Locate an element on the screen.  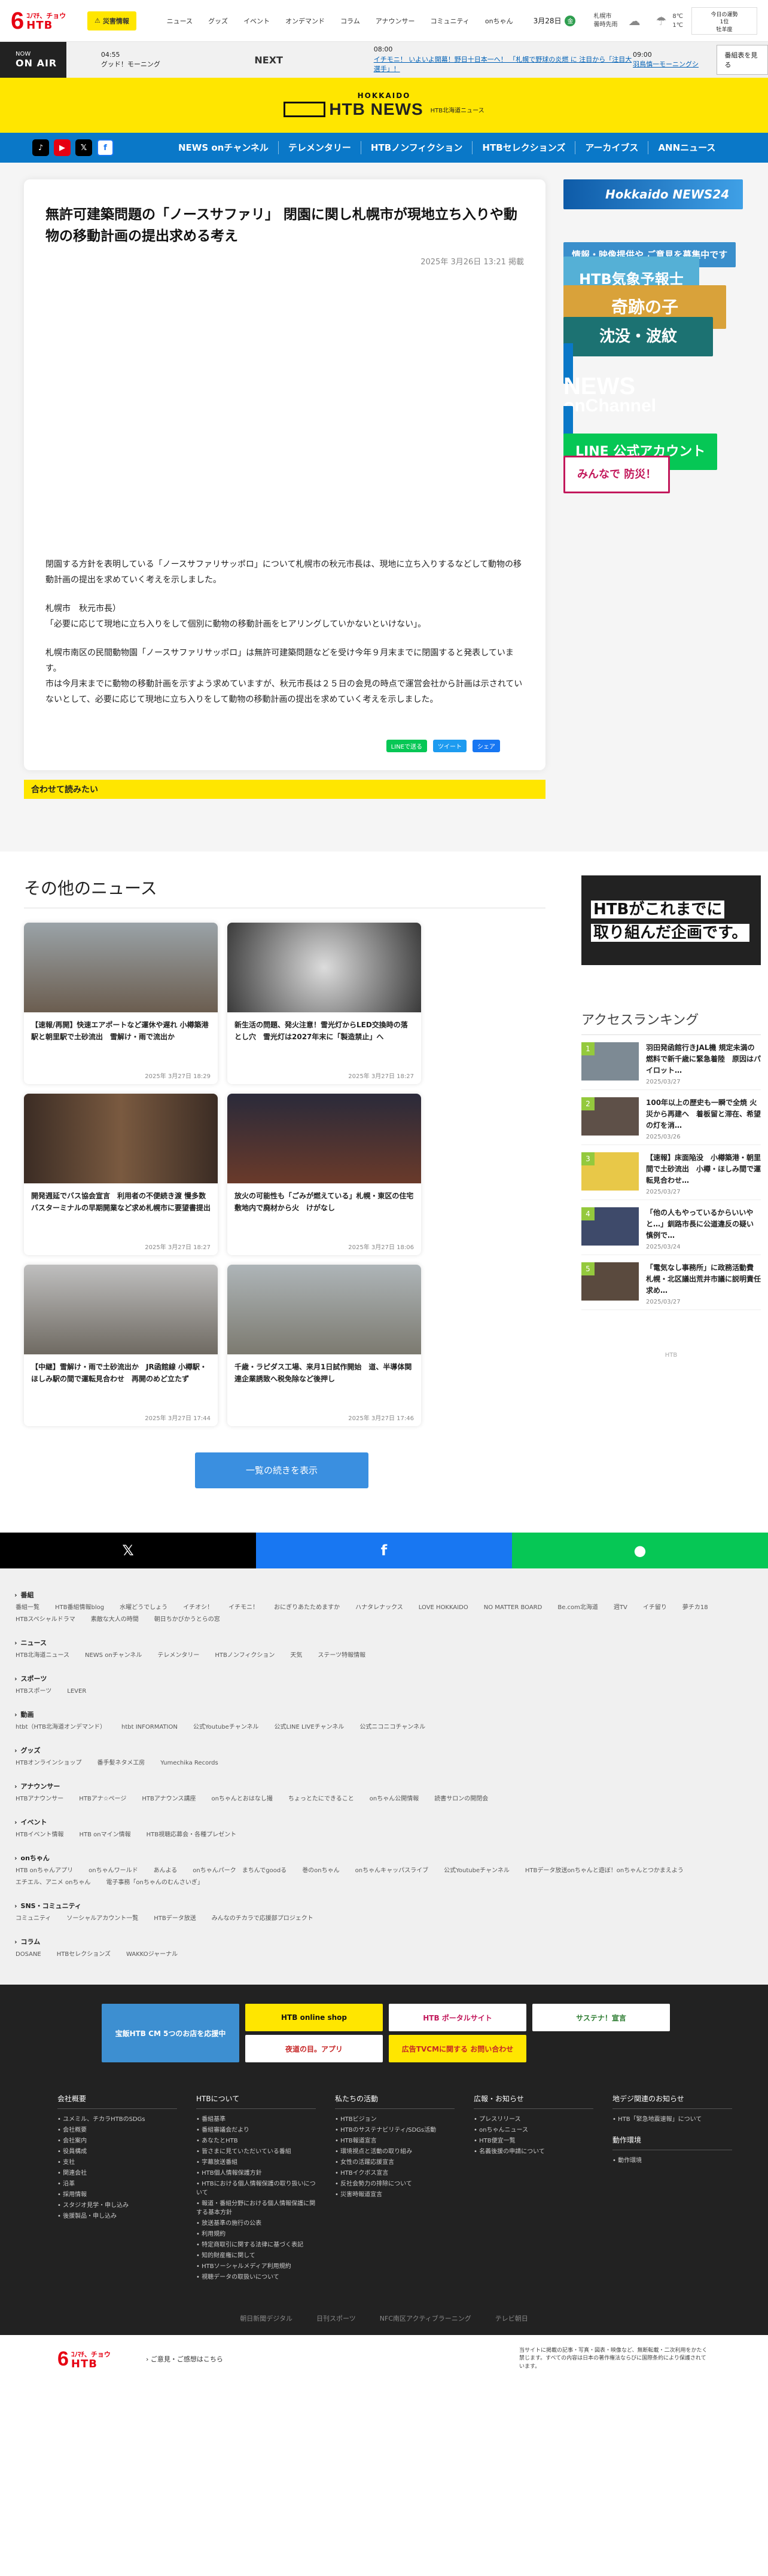
sitemap-link: HTBオンラインショップ is located at coordinates (49, 1763).